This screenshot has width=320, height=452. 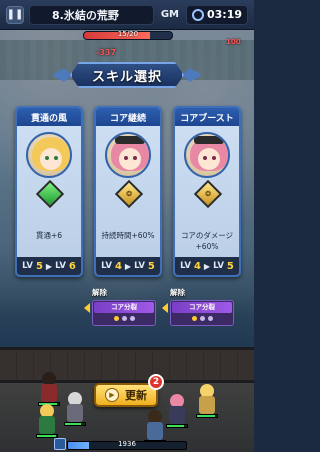 I want to click on refresh-label: 更新, so click(x=136, y=395).